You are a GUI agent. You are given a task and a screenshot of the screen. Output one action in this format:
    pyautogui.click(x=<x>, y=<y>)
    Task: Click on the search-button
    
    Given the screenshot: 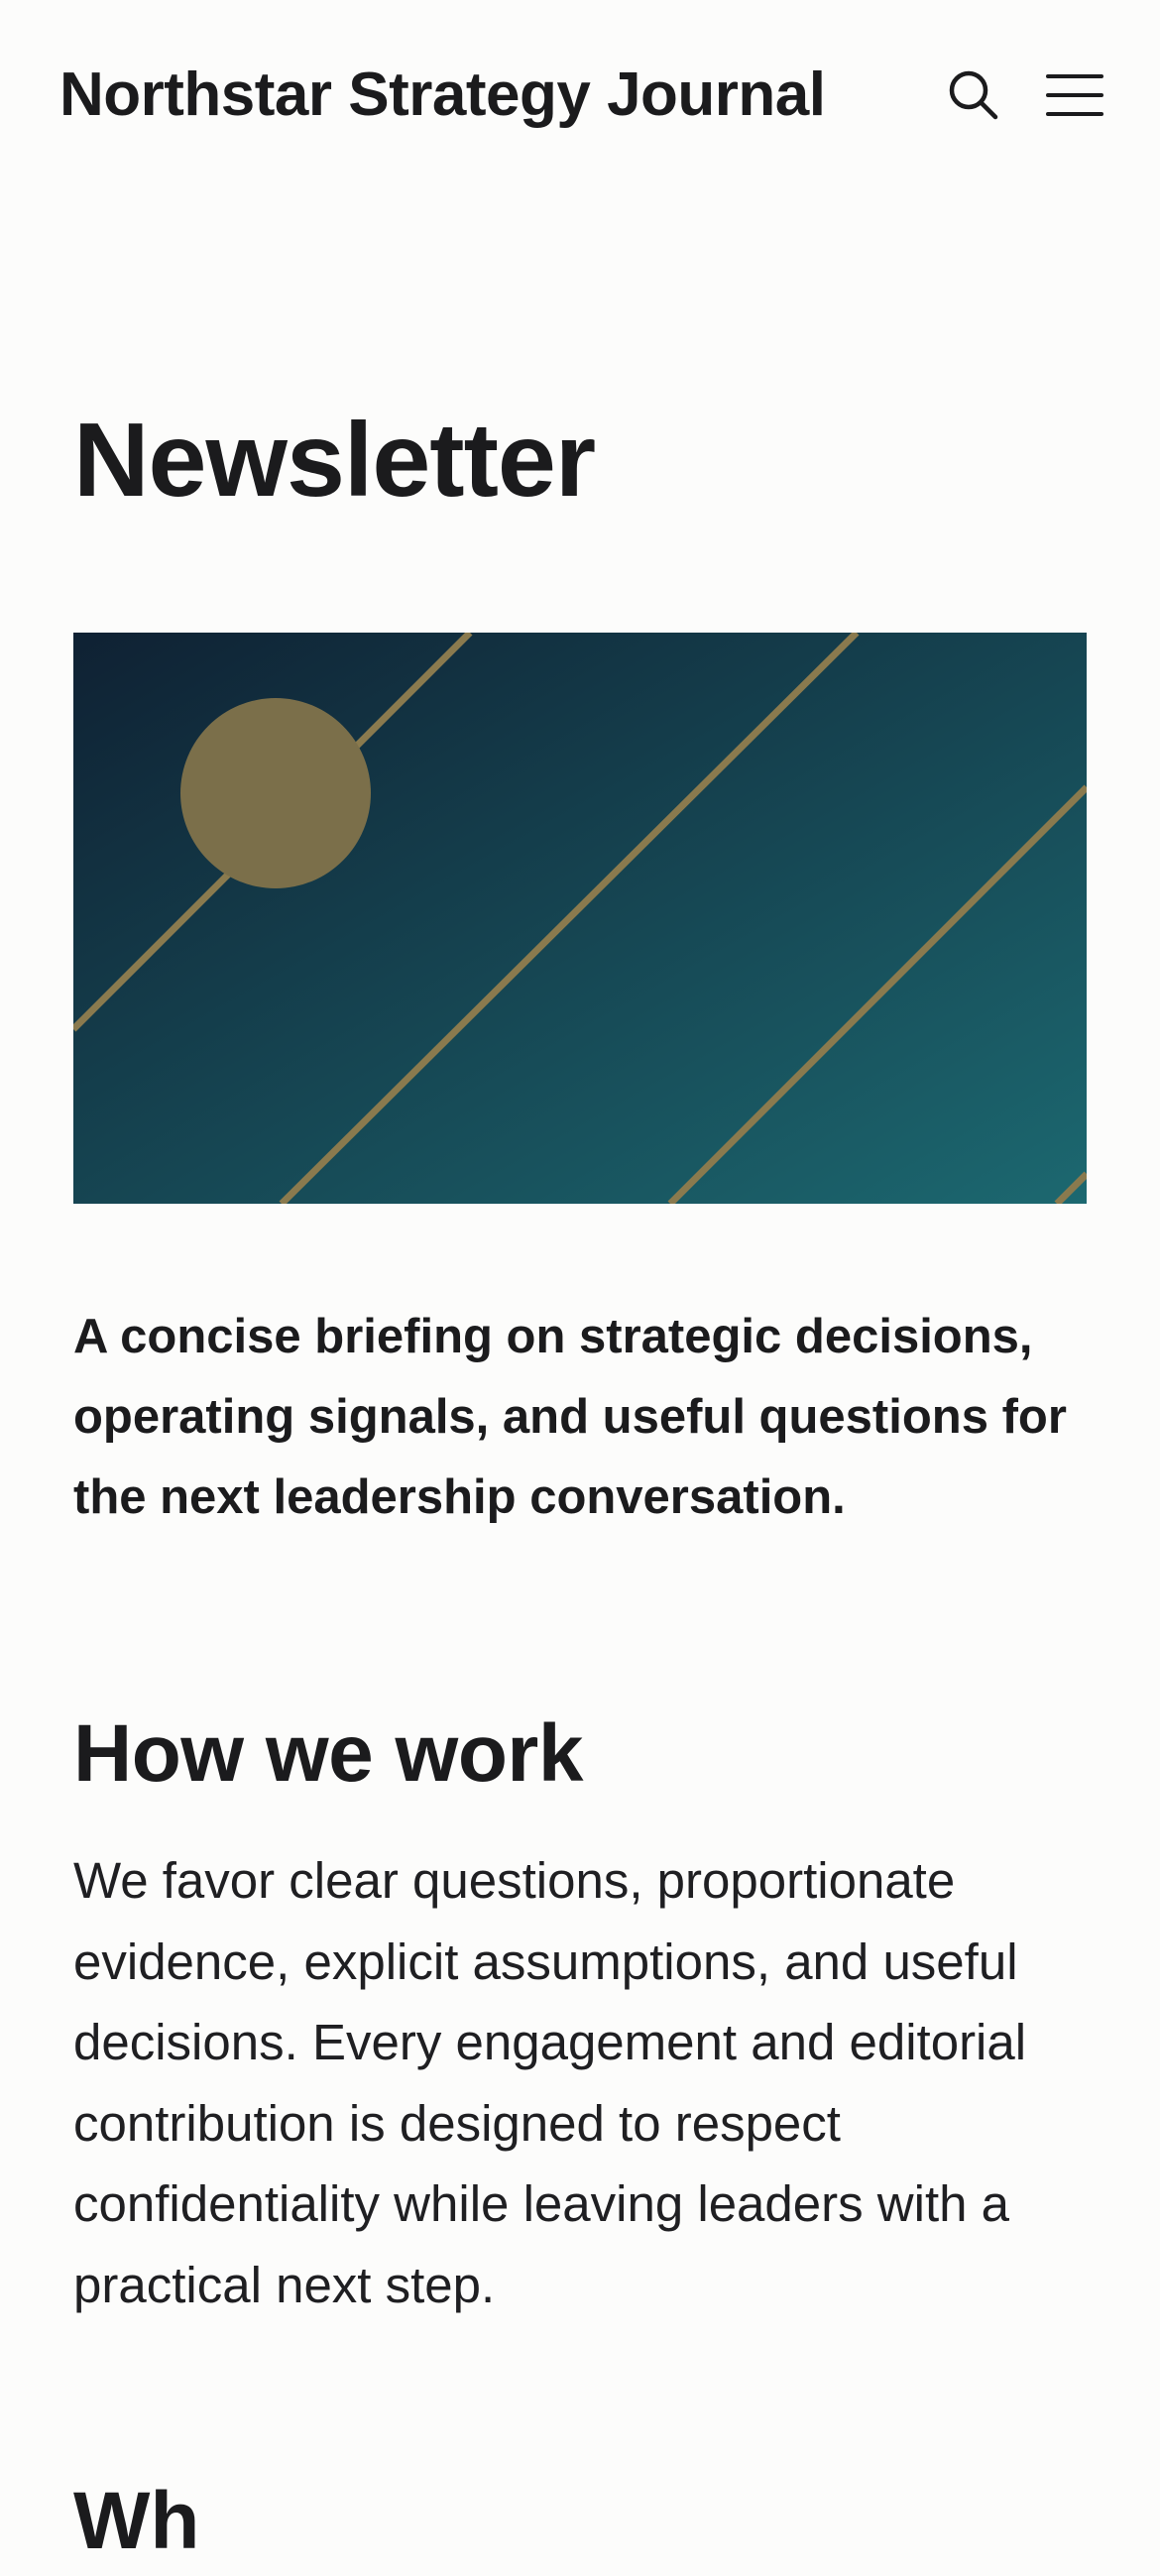 What is the action you would take?
    pyautogui.click(x=973, y=95)
    